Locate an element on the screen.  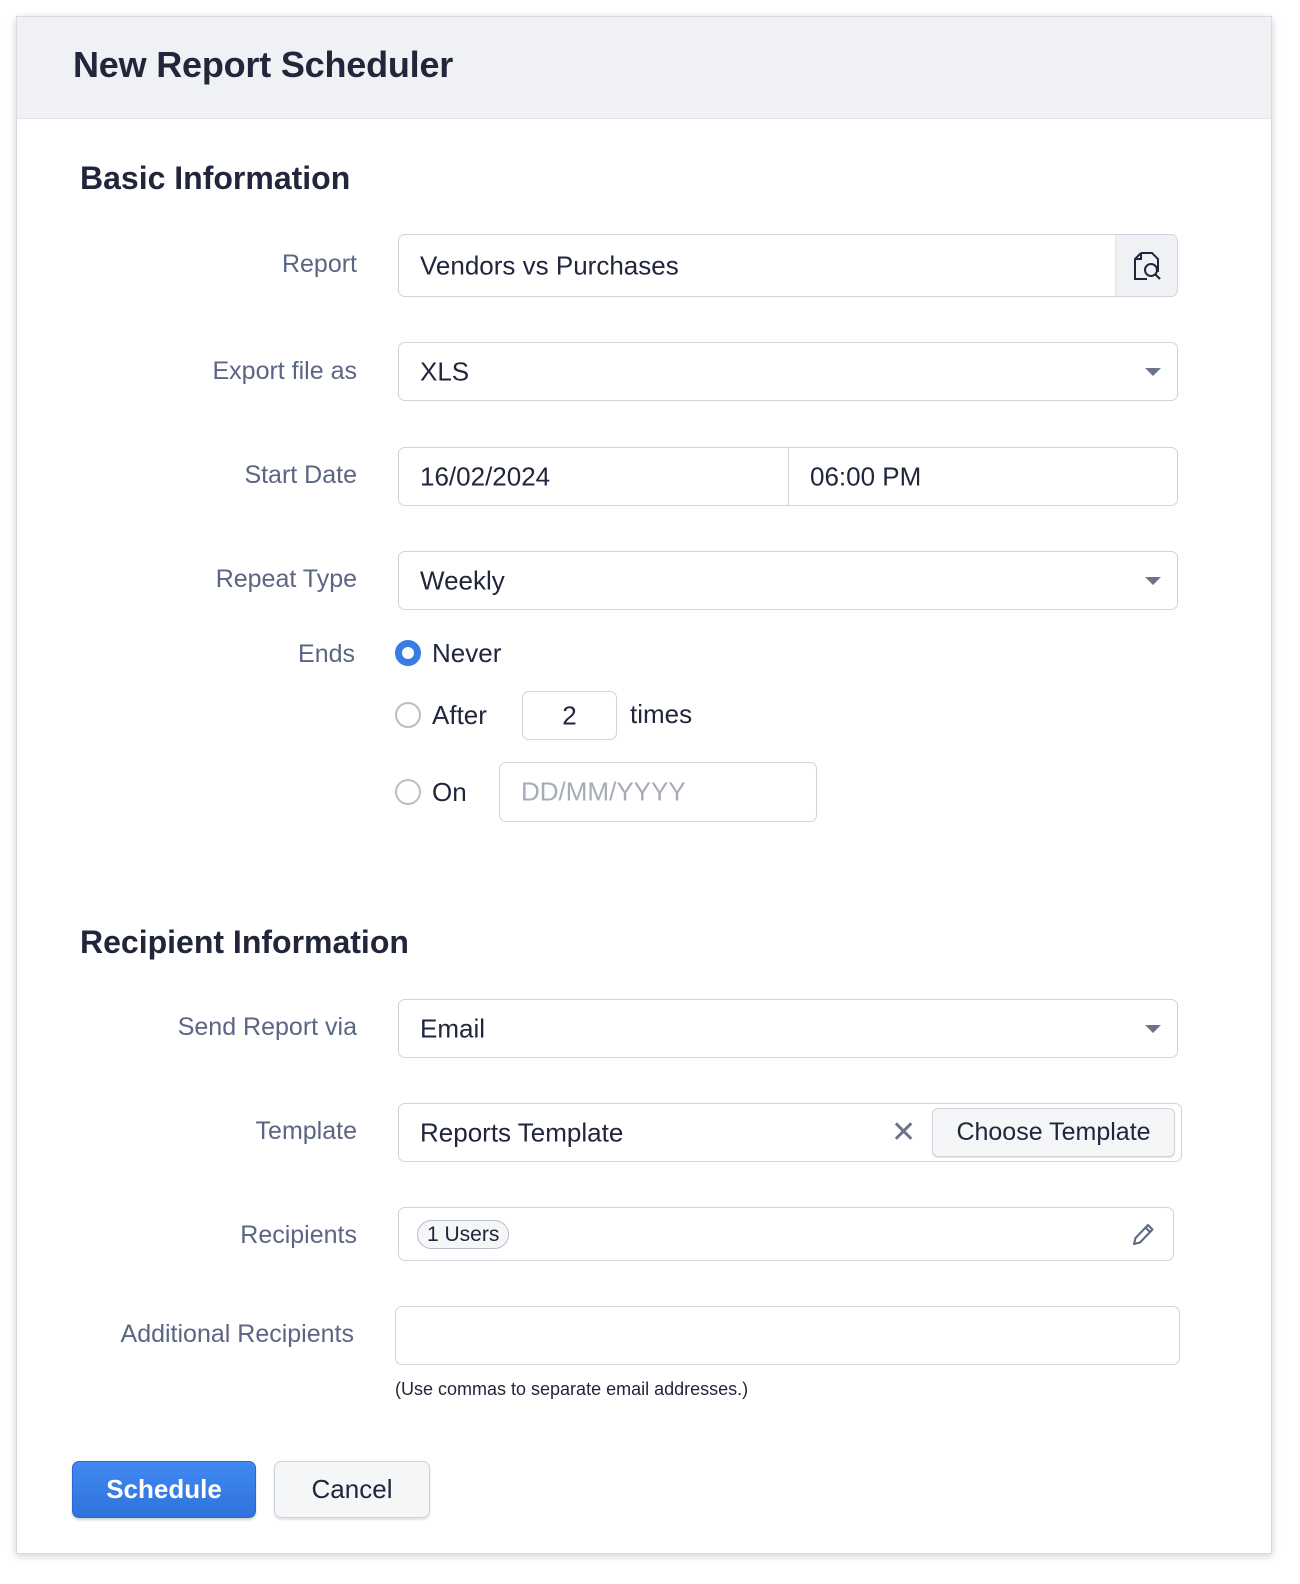
ends-times-label: times is located at coordinates (661, 714).